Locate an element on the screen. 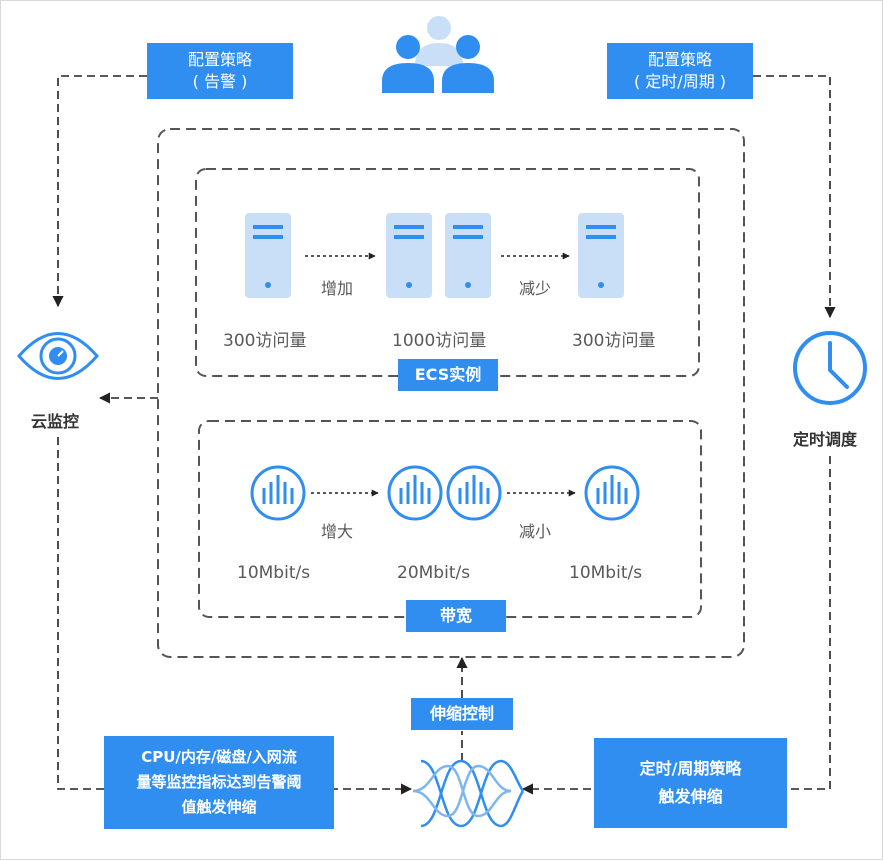  alarm-trigger-line2: 量等监控指标达到告警阈 is located at coordinates (219, 782).